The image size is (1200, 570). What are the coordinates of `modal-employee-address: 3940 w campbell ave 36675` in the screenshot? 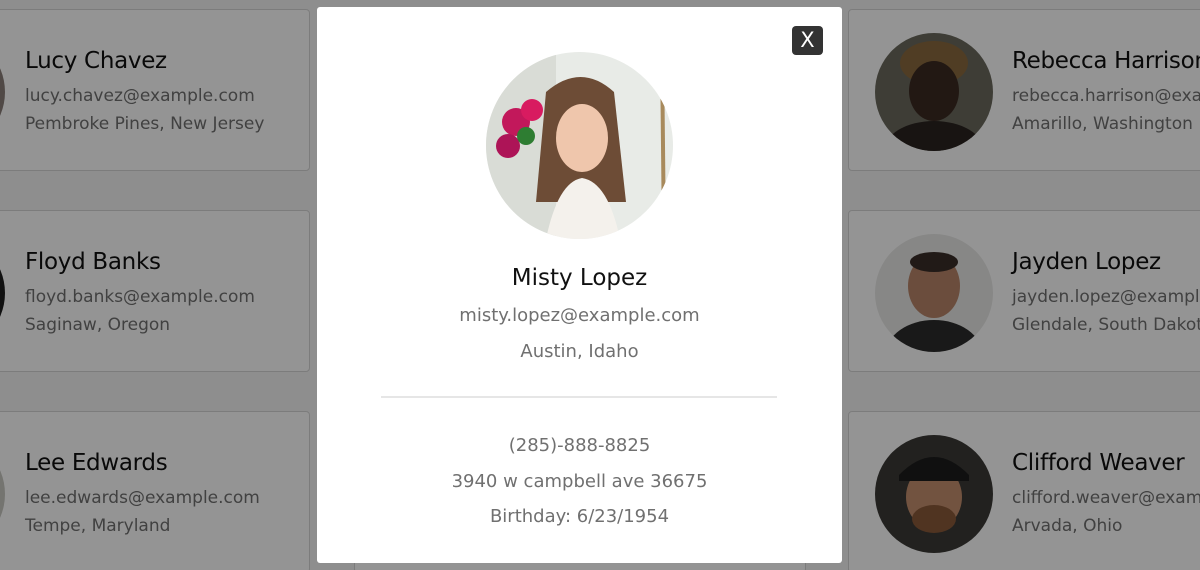 It's located at (579, 481).